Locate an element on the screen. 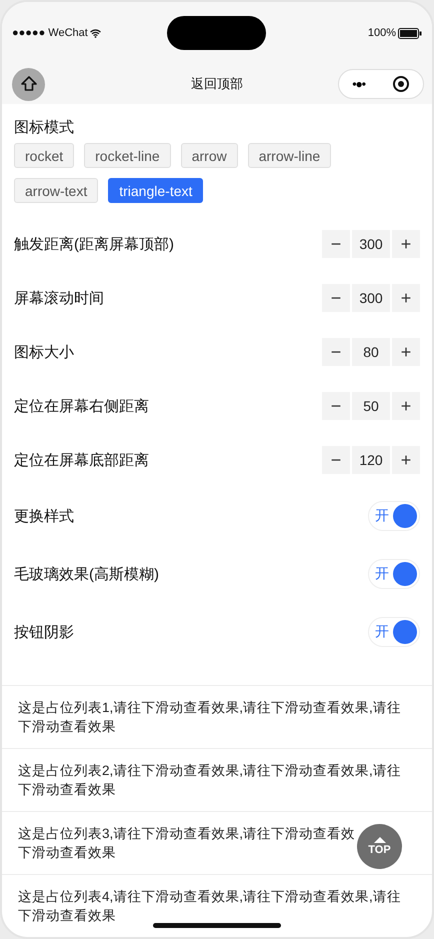 Image resolution: width=434 pixels, height=939 pixels. setting-label: 更换样式 is located at coordinates (44, 516).